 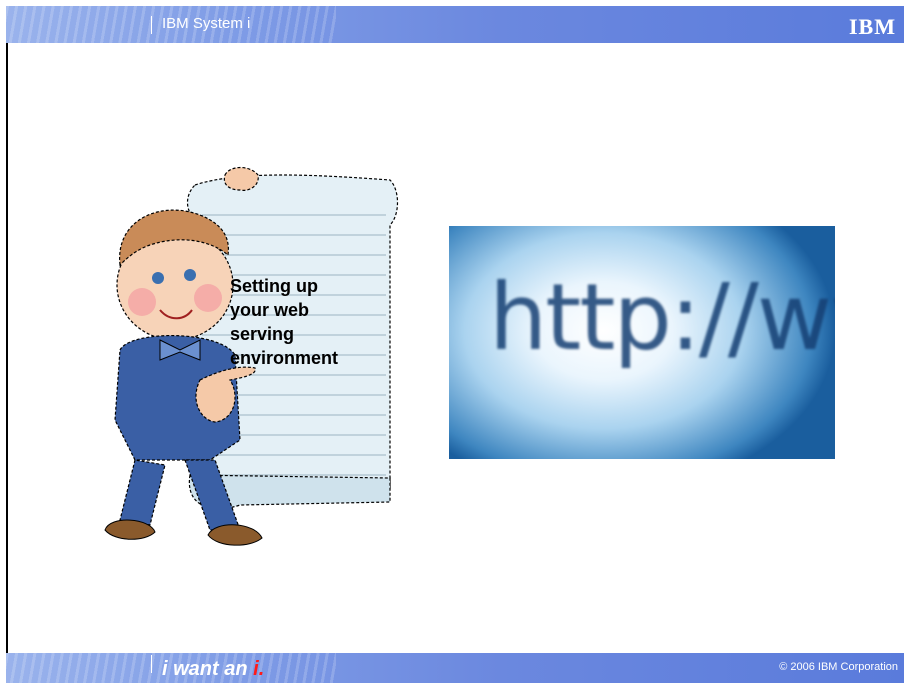 I want to click on boy-leg-left, so click(x=142, y=492).